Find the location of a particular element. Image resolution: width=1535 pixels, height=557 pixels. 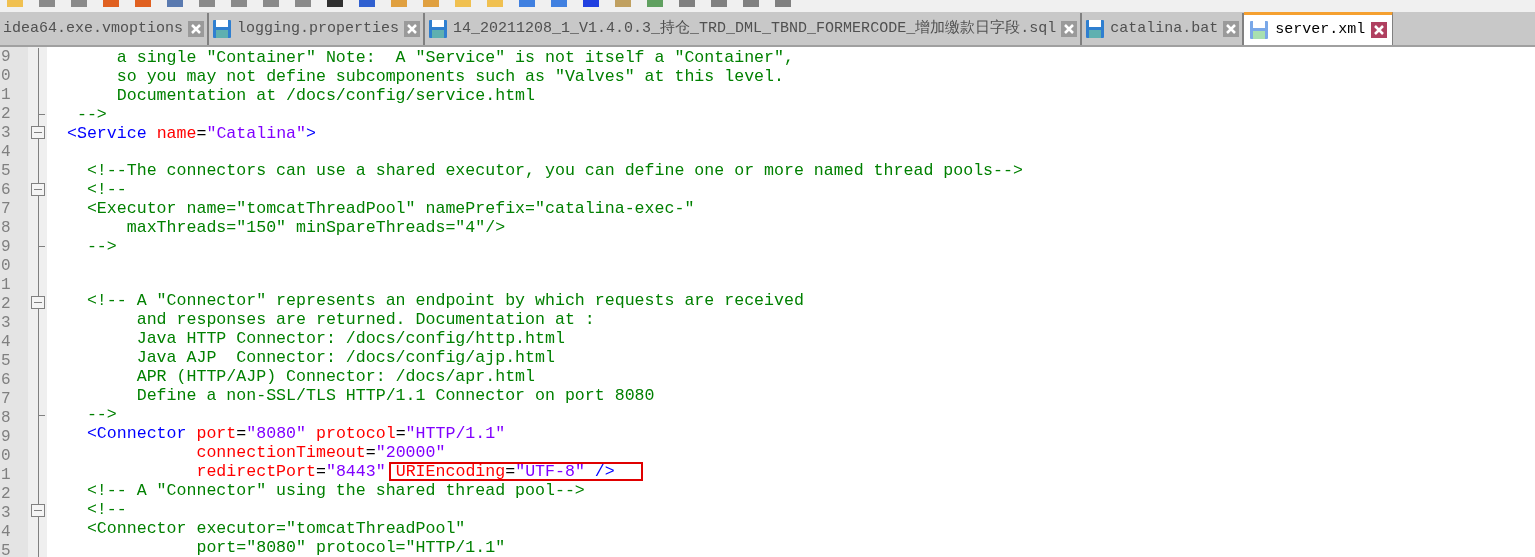

code-line: Documentation at /docs/config/service.html is located at coordinates (325, 95).